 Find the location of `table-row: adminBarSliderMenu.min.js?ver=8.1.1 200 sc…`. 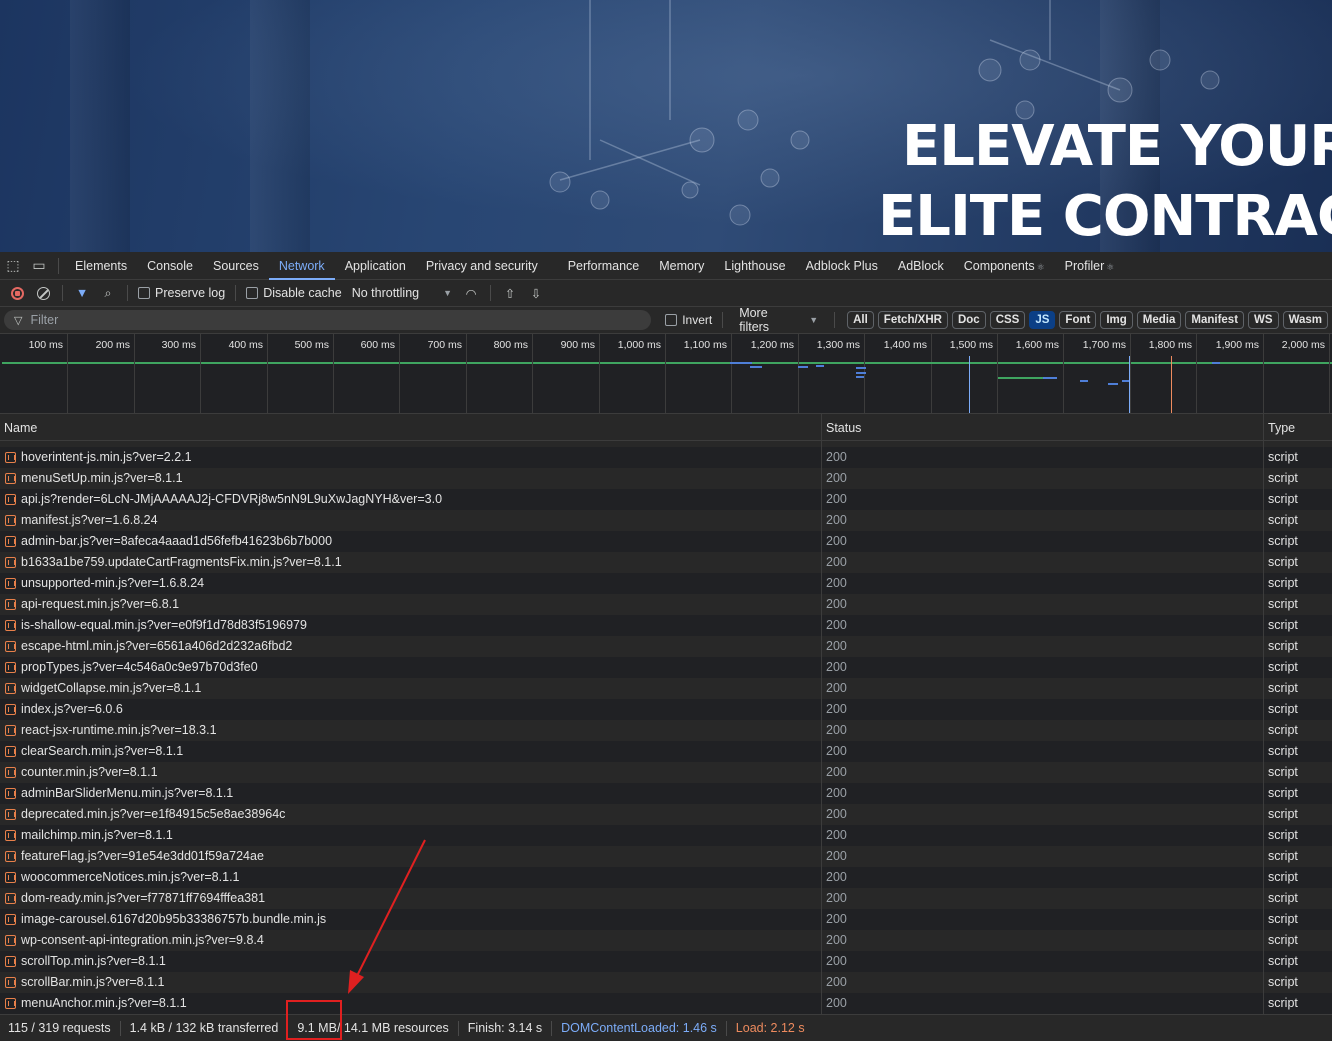

table-row: adminBarSliderMenu.min.js?ver=8.1.1 200 sc… is located at coordinates (666, 793).